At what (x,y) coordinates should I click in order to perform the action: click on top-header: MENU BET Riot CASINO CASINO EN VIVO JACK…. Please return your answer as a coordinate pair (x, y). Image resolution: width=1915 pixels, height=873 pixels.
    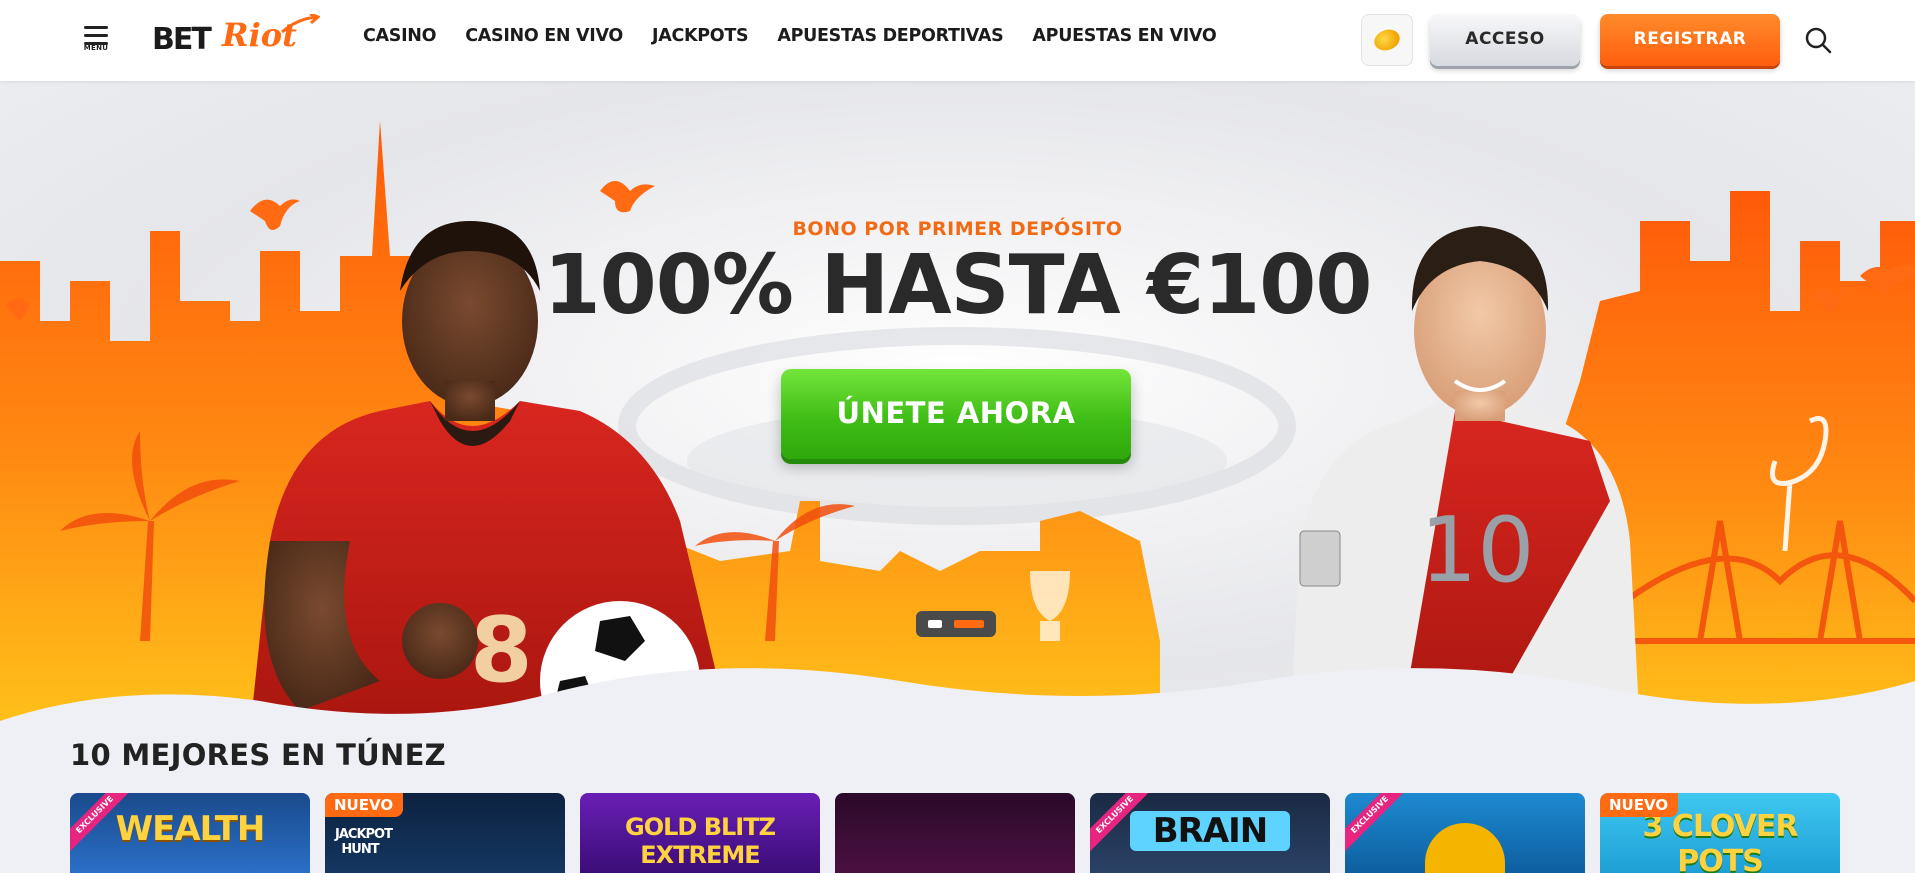
    Looking at the image, I should click on (957, 40).